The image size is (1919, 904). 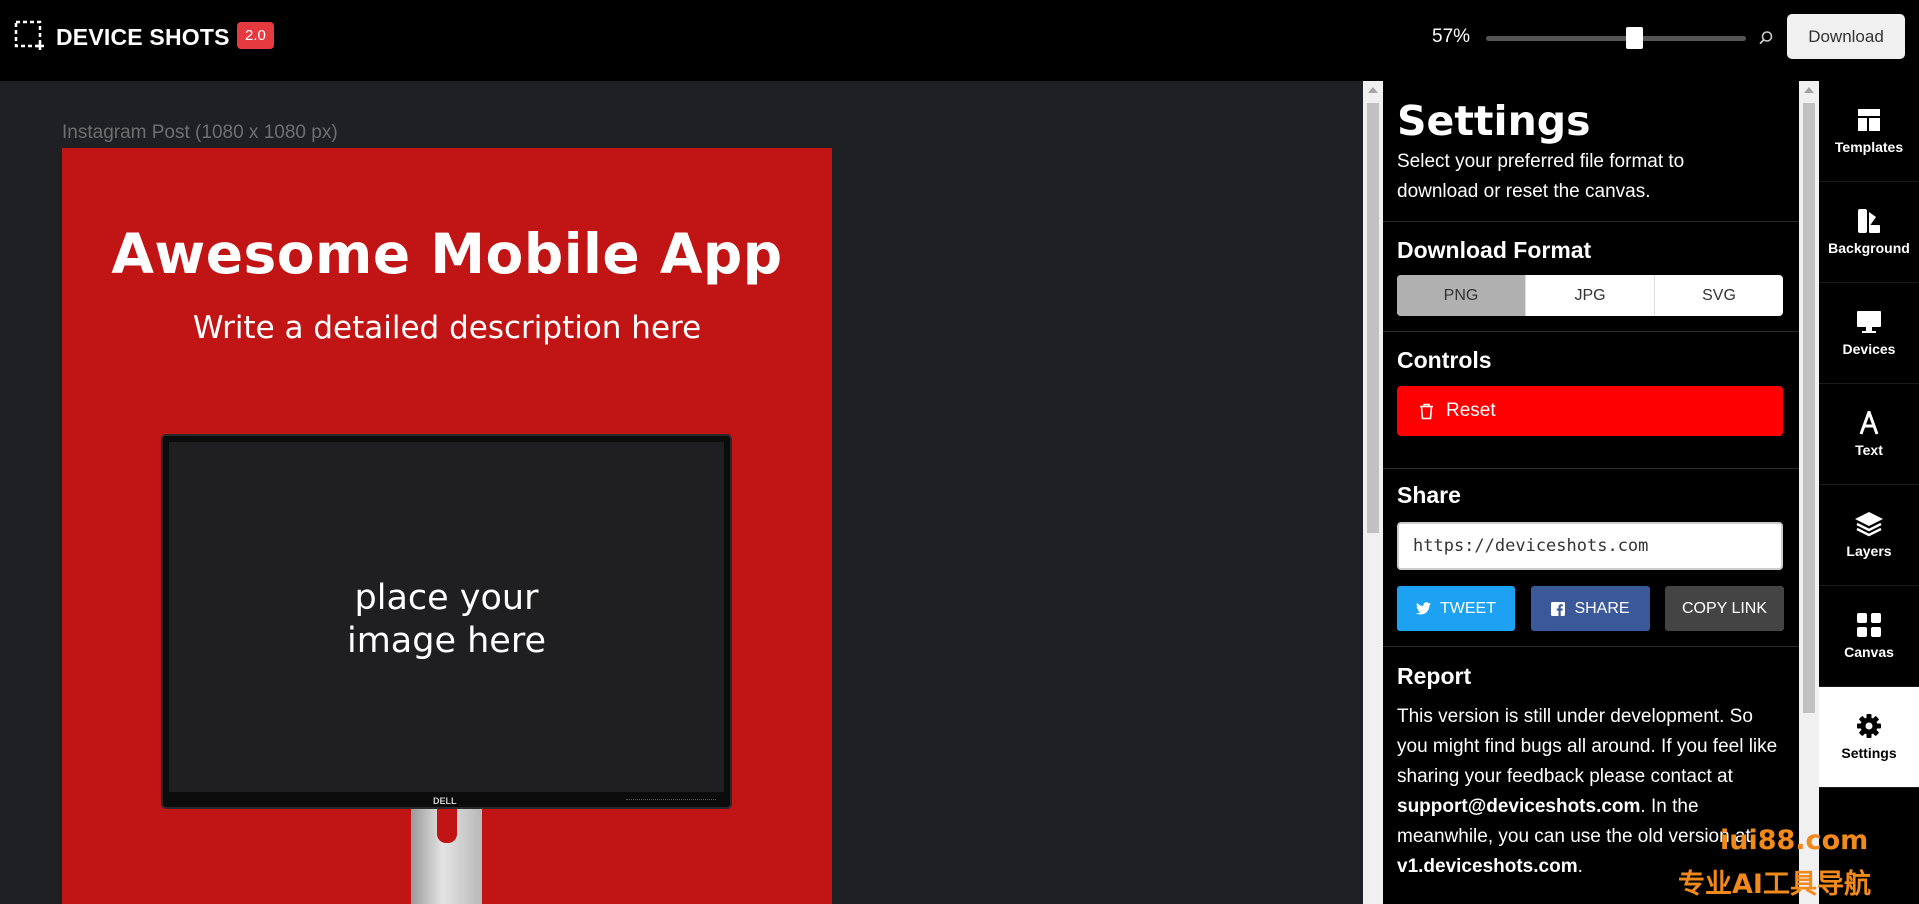 What do you see at coordinates (1869, 322) in the screenshot?
I see `monitor-icon` at bounding box center [1869, 322].